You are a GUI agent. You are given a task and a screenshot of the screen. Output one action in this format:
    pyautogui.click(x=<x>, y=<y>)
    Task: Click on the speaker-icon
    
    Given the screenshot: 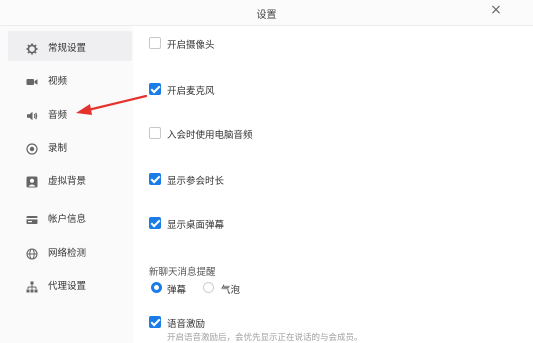 What is the action you would take?
    pyautogui.click(x=32, y=114)
    